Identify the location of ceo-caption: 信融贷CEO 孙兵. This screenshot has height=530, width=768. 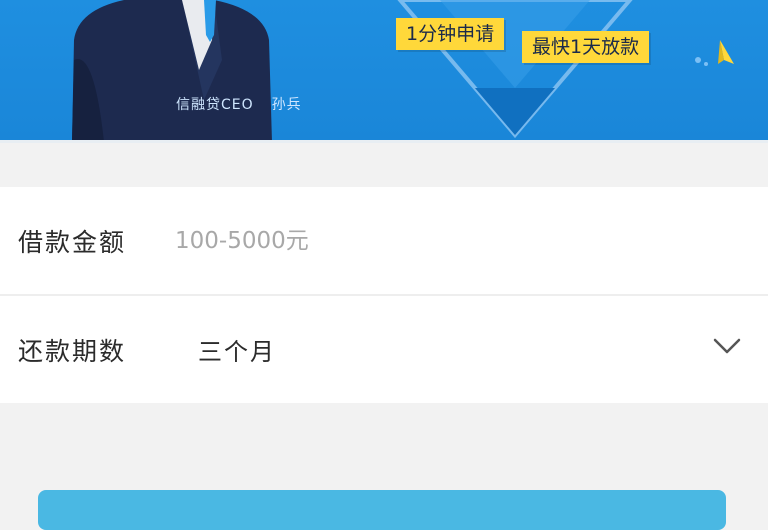
(239, 104).